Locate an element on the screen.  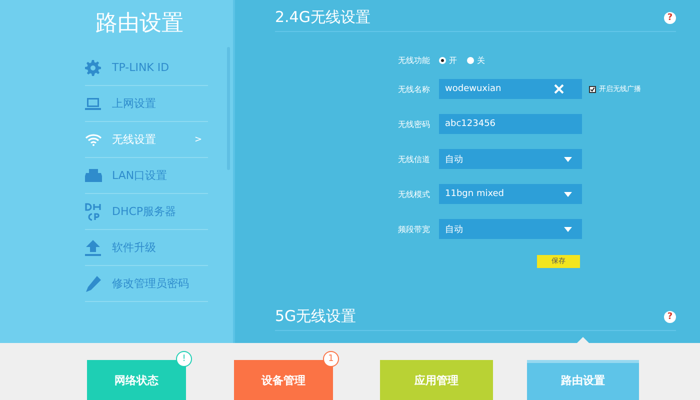
dhcp-icon is located at coordinates (93, 211).